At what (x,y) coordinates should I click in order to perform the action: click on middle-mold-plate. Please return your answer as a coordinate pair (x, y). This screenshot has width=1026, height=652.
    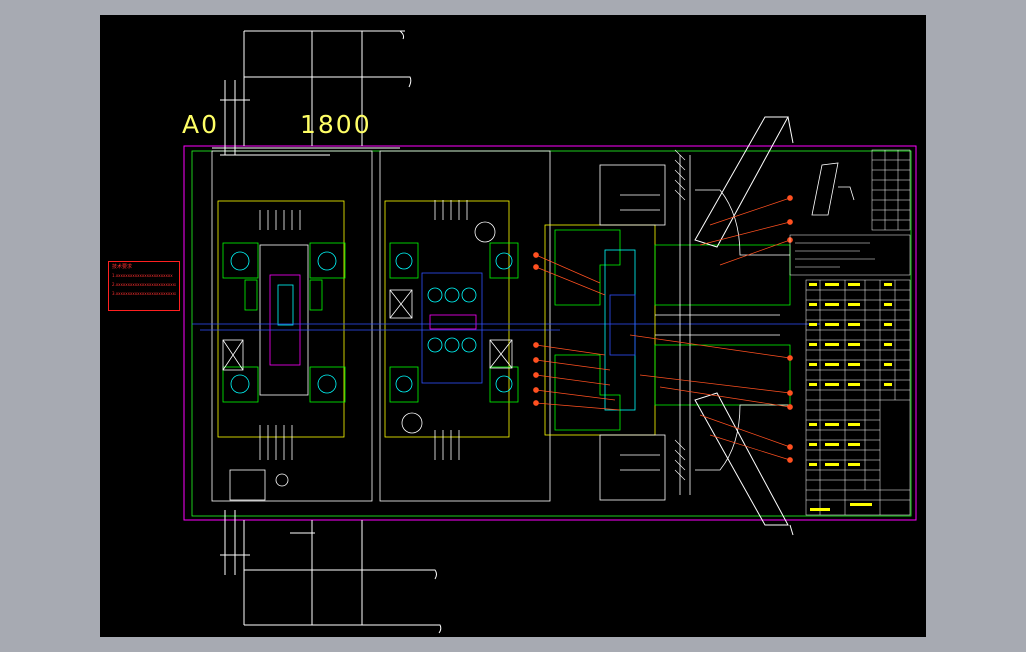
    Looking at the image, I should click on (465, 326).